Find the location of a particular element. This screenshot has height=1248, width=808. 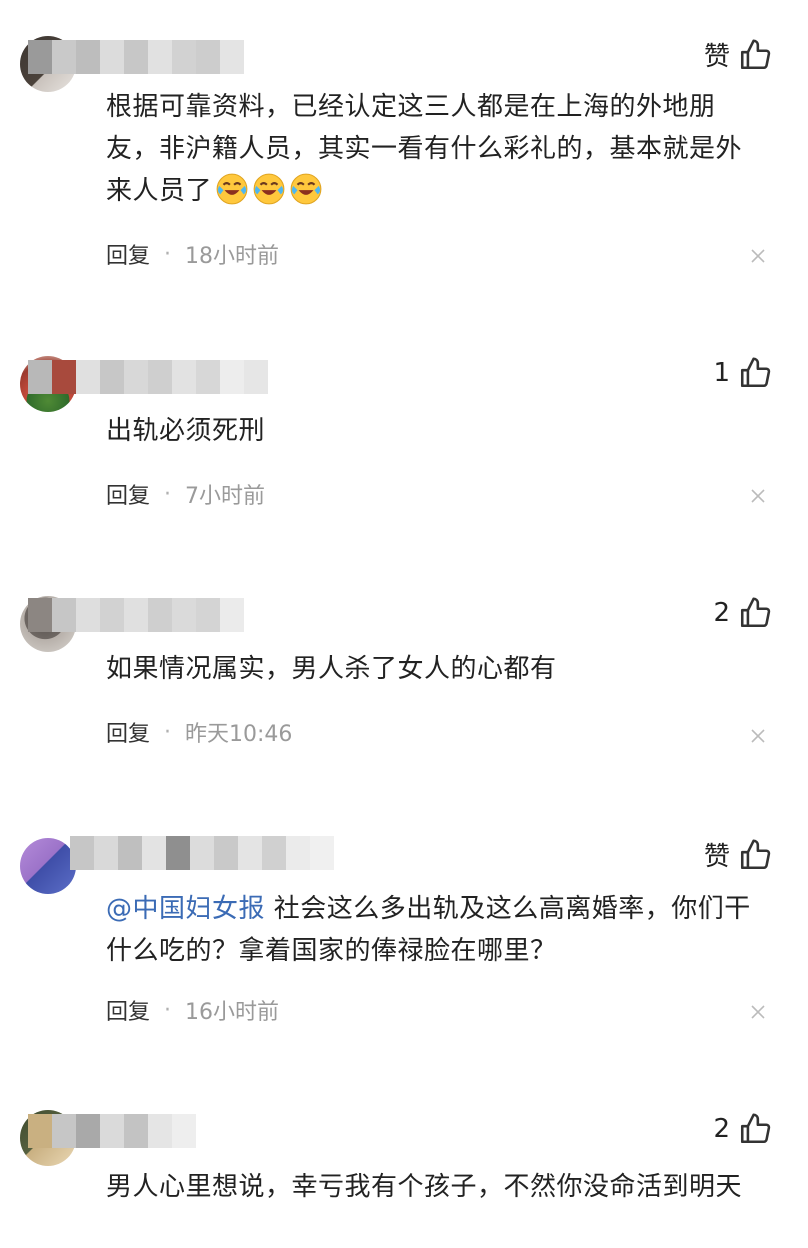

comment-meta: 回复 · 18小时前 is located at coordinates (192, 254).